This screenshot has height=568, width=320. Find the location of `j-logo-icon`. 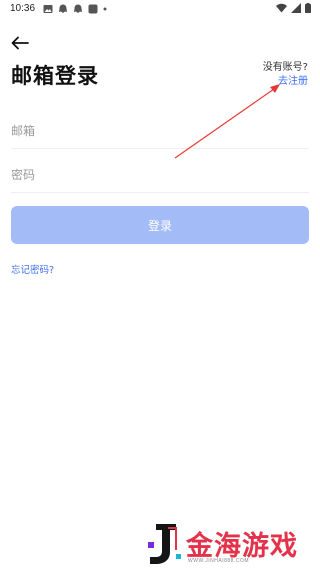

j-logo-icon is located at coordinates (164, 544).